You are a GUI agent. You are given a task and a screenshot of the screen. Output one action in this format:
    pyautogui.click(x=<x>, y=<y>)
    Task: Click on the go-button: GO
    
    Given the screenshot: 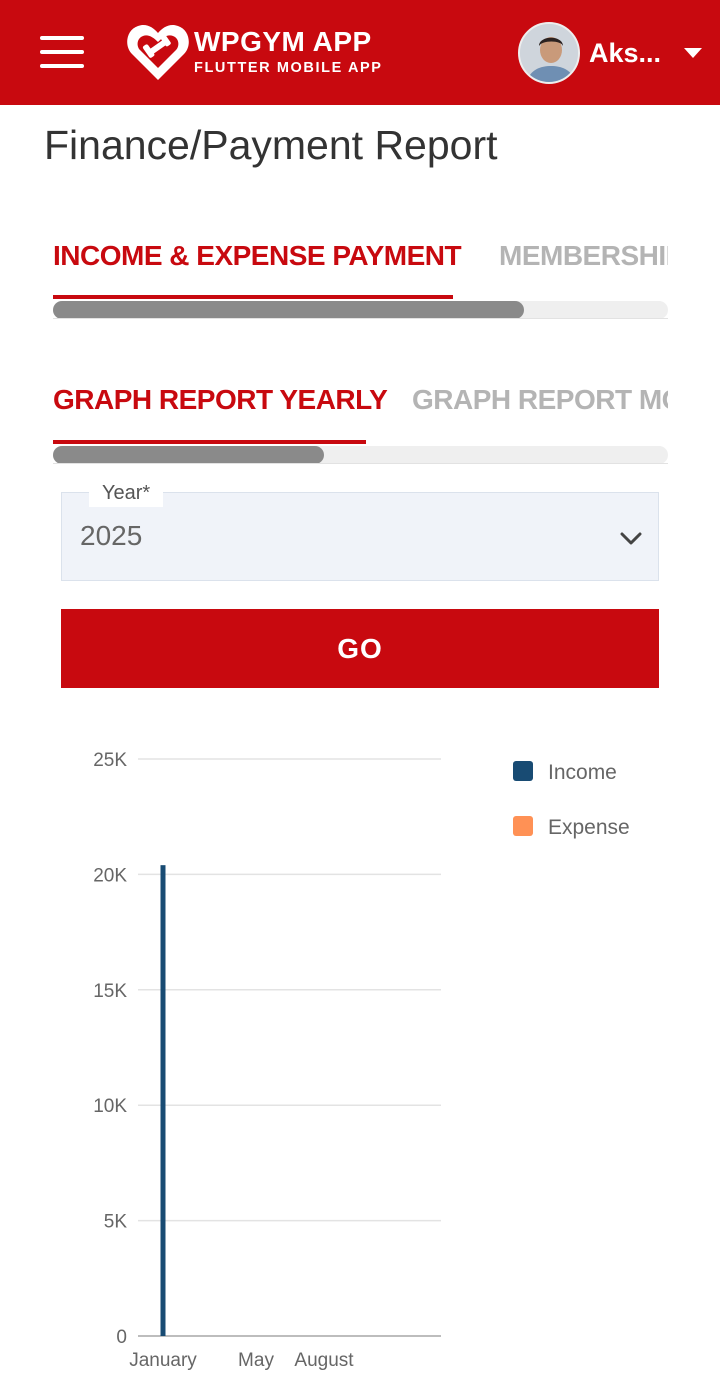 What is the action you would take?
    pyautogui.click(x=360, y=648)
    